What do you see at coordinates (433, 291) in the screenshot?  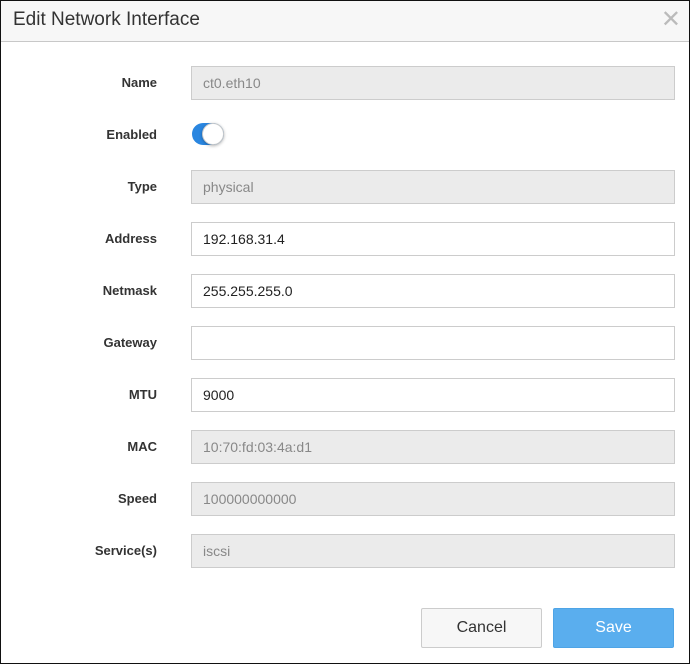 I see `netmask-input` at bounding box center [433, 291].